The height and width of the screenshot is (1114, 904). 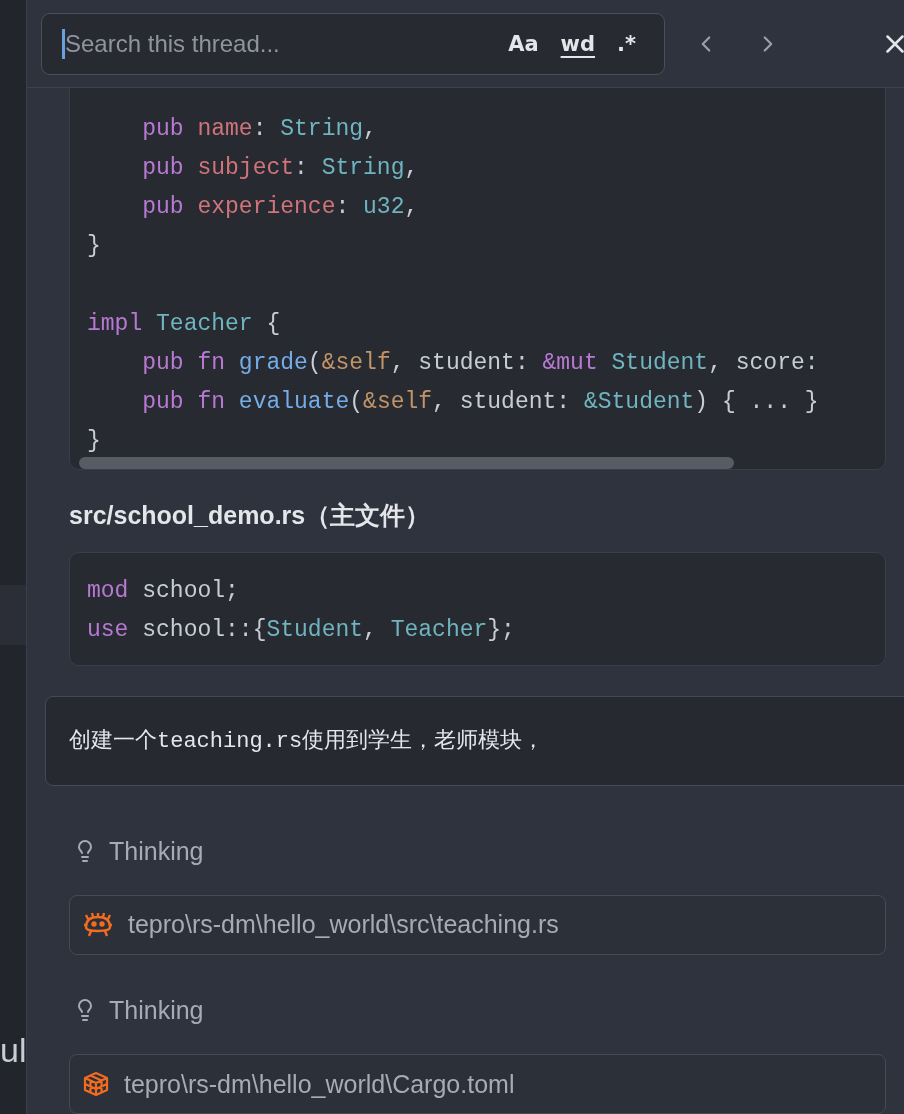 I want to click on regex-toggle: .*, so click(x=626, y=43).